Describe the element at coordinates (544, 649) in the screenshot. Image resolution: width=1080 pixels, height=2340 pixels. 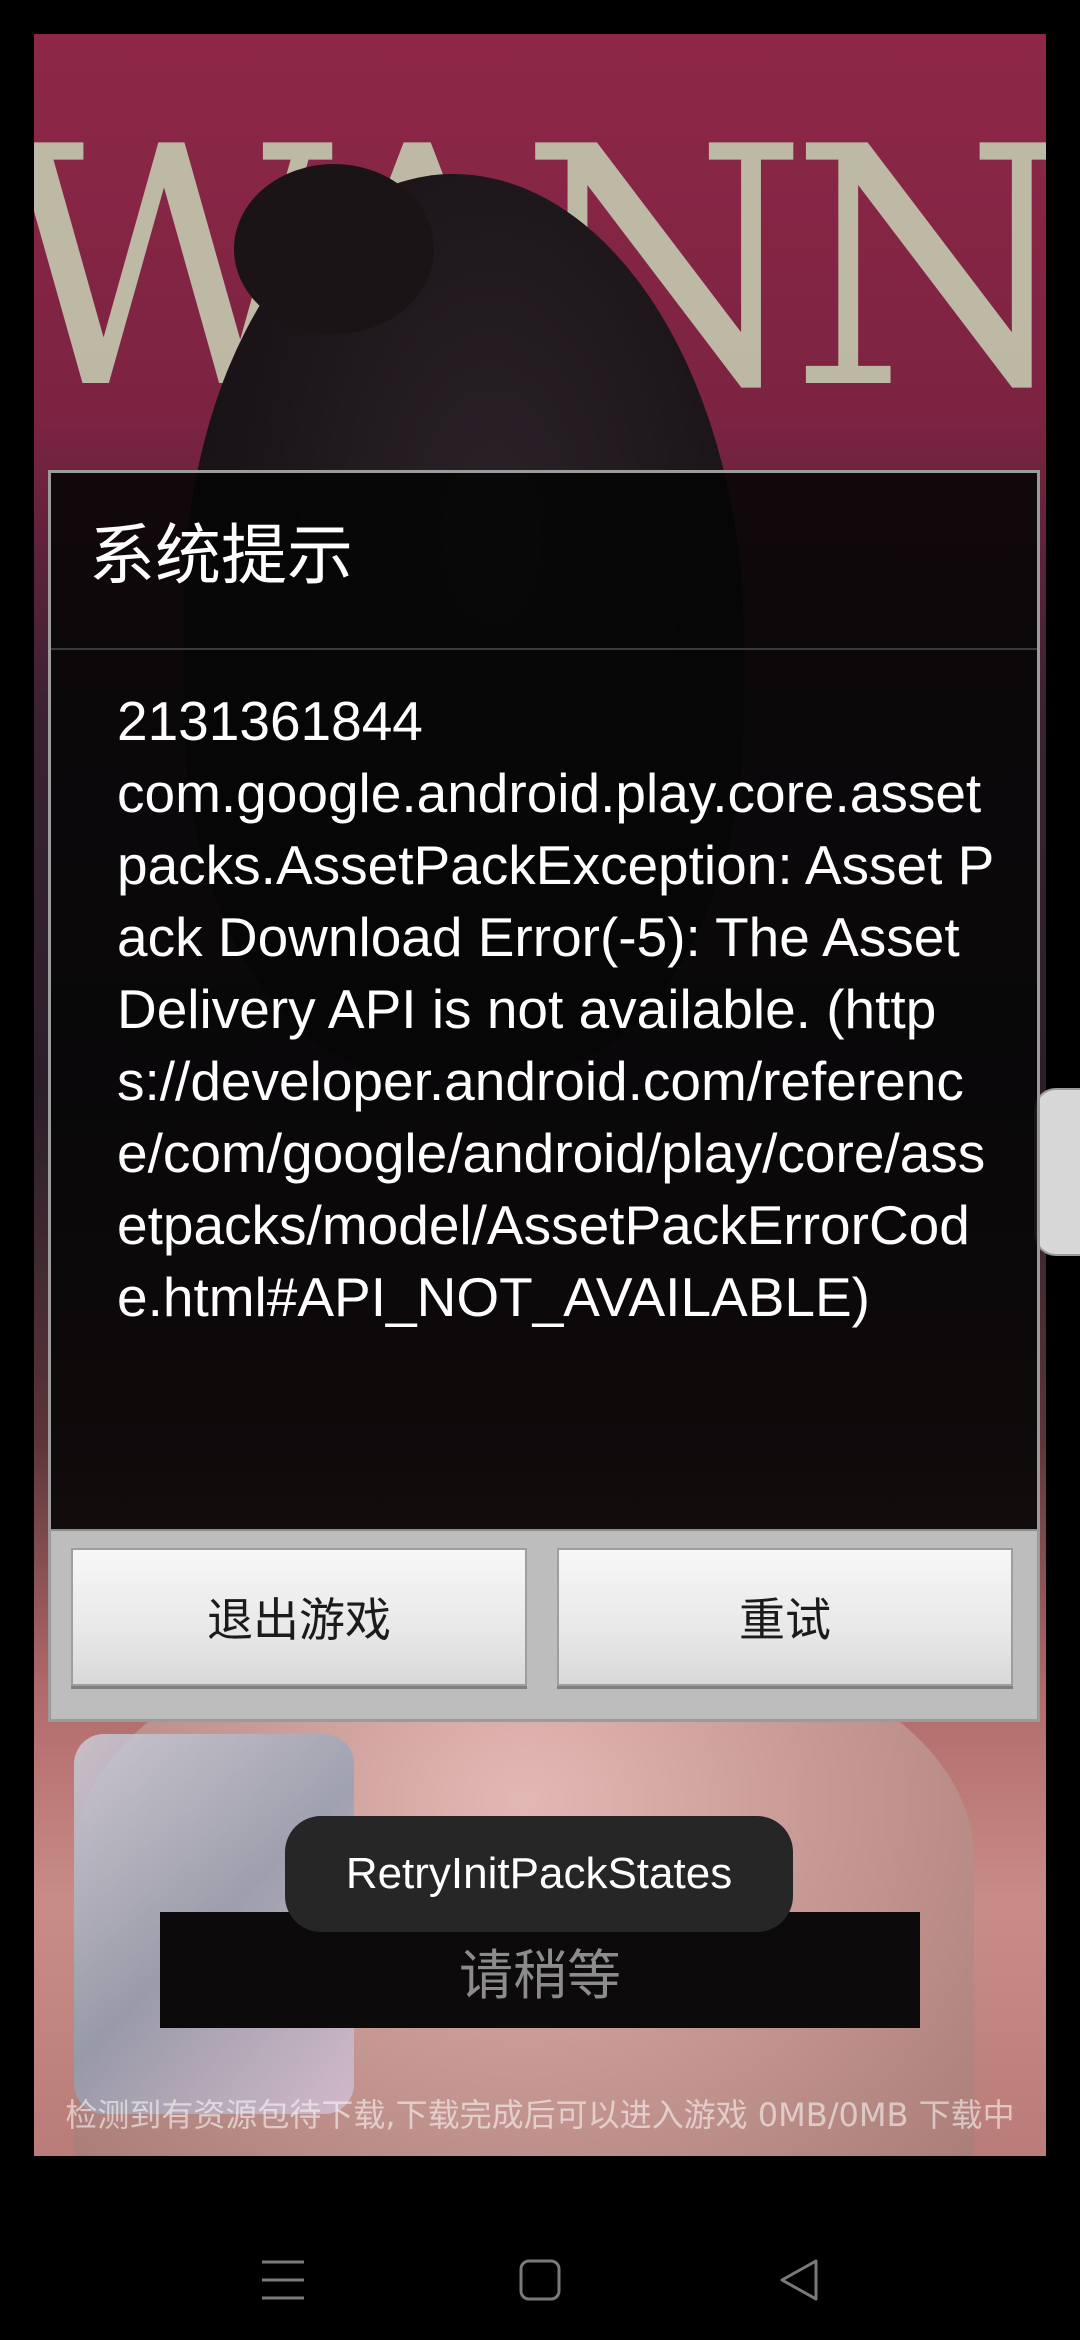
I see `dialog-divider` at that location.